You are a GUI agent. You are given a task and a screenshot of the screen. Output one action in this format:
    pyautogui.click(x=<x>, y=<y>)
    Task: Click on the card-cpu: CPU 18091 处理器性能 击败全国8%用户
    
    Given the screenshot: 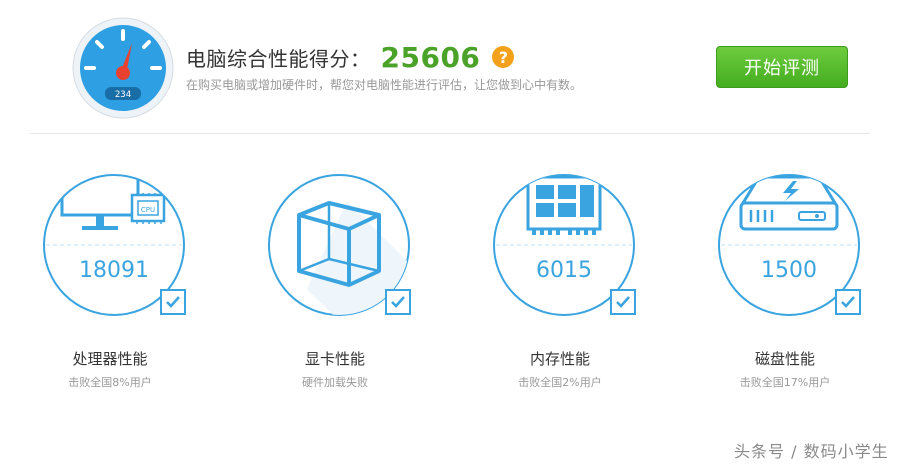 What is the action you would take?
    pyautogui.click(x=110, y=288)
    